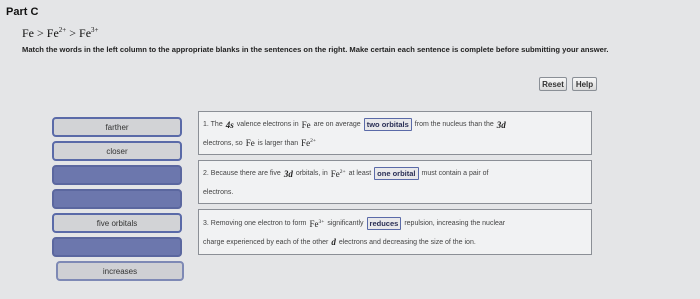 Image resolution: width=700 pixels, height=299 pixels. Describe the element at coordinates (117, 127) in the screenshot. I see `word-chip-farther: farther` at that location.